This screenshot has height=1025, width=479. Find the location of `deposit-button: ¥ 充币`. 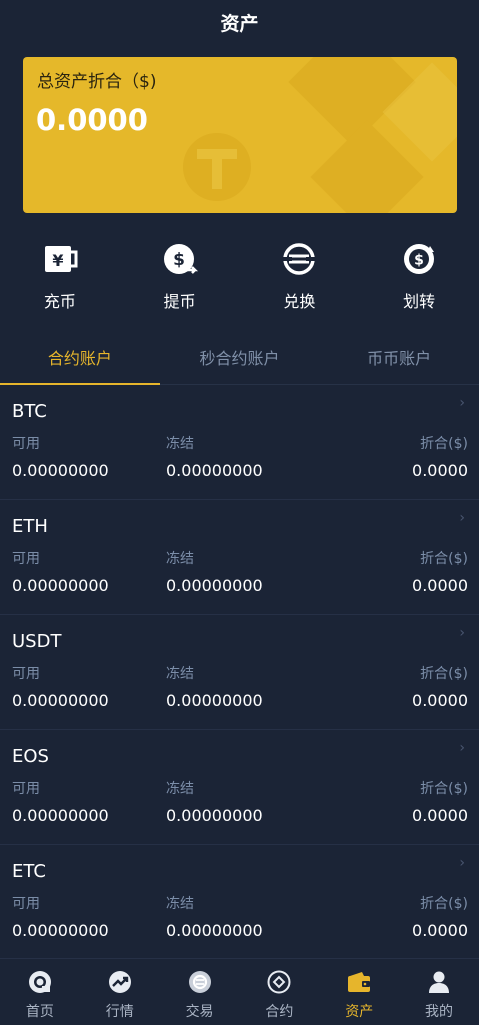

deposit-button: ¥ 充币 is located at coordinates (60, 280).